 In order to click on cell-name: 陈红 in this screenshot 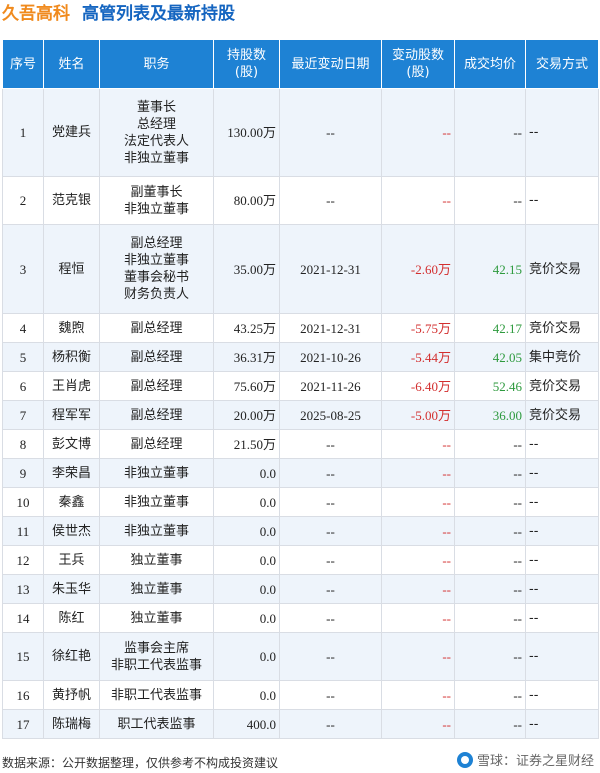, I will do `click(71, 618)`.